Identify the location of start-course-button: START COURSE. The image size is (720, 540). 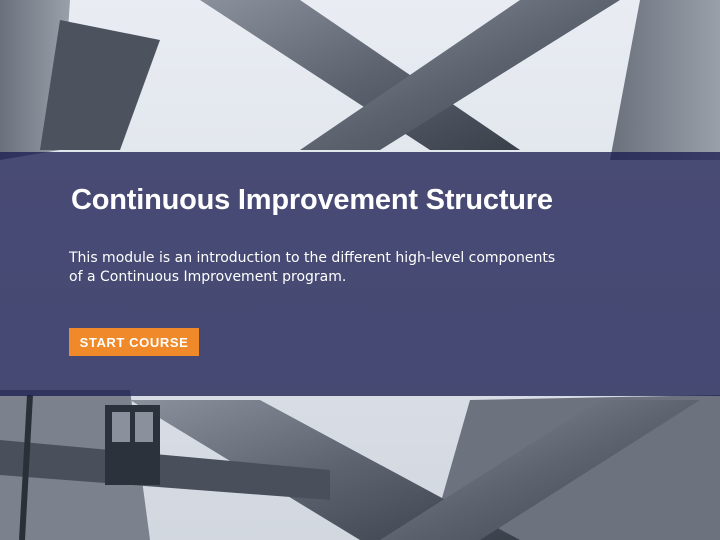
(134, 342).